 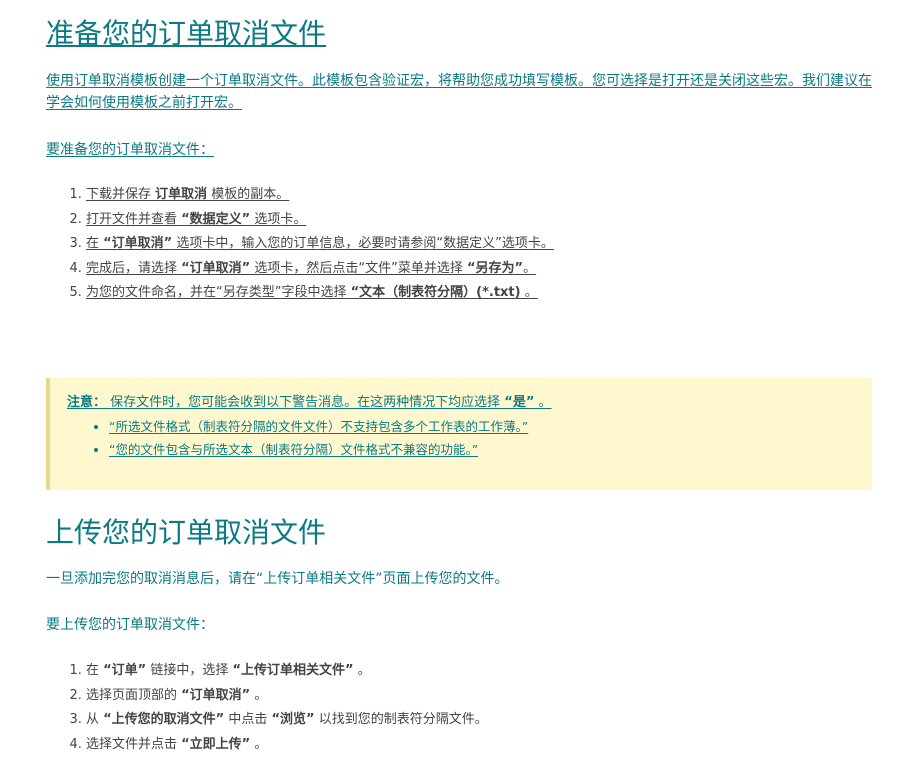 I want to click on note-label: 注意：, so click(x=87, y=402).